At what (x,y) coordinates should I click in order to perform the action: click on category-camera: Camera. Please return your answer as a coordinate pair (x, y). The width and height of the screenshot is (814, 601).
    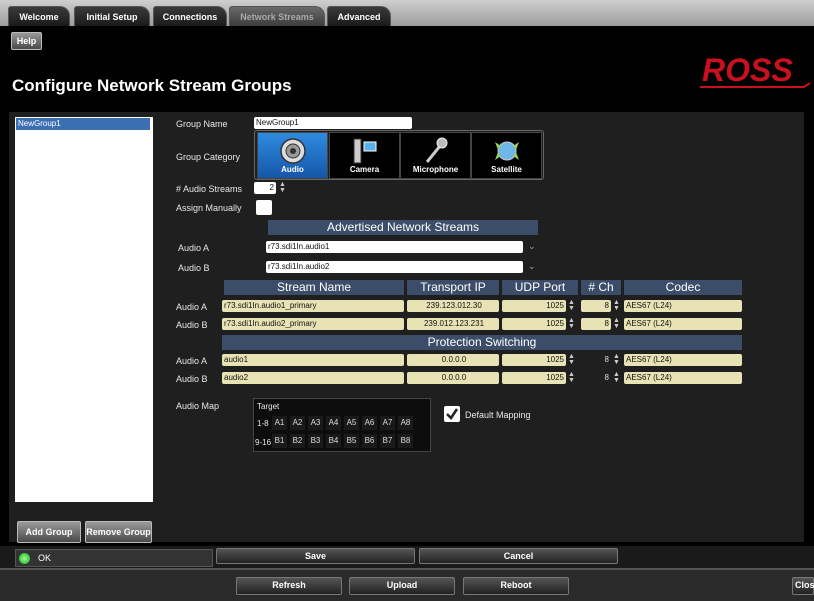
    Looking at the image, I should click on (364, 155).